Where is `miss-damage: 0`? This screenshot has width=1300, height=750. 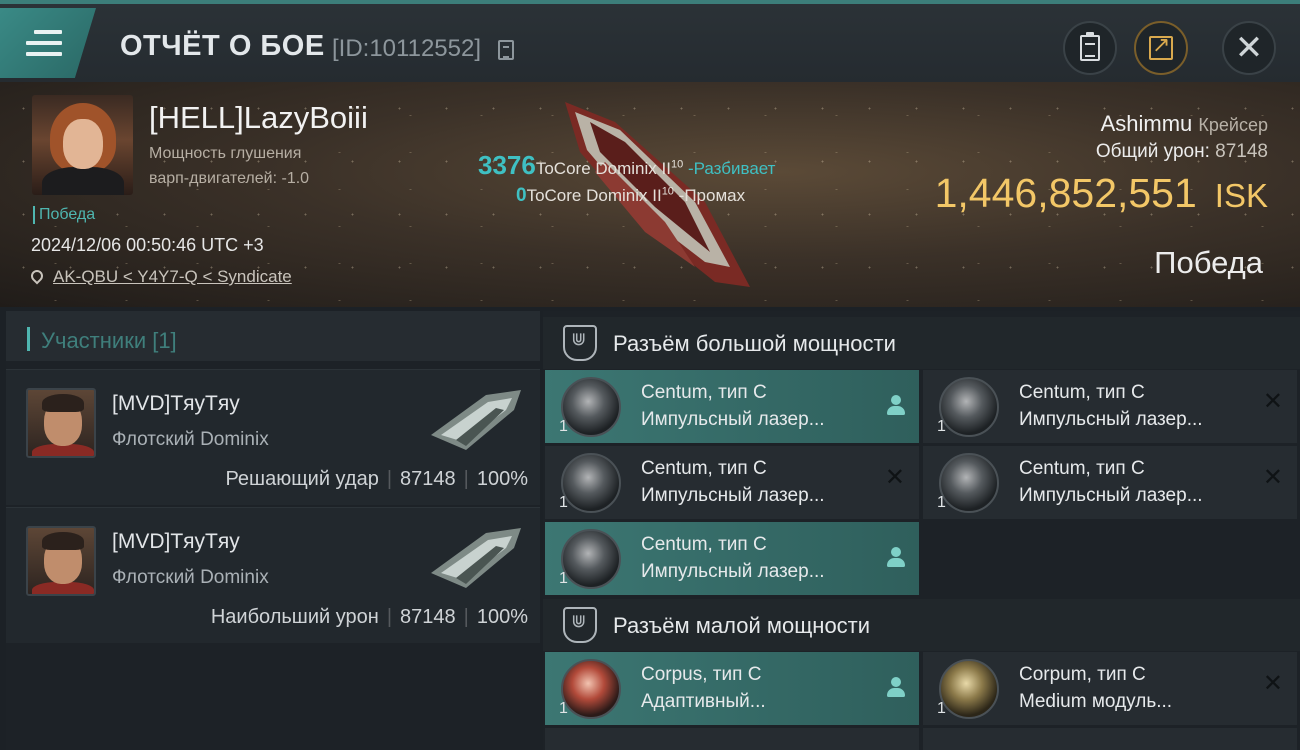 miss-damage: 0 is located at coordinates (521, 195).